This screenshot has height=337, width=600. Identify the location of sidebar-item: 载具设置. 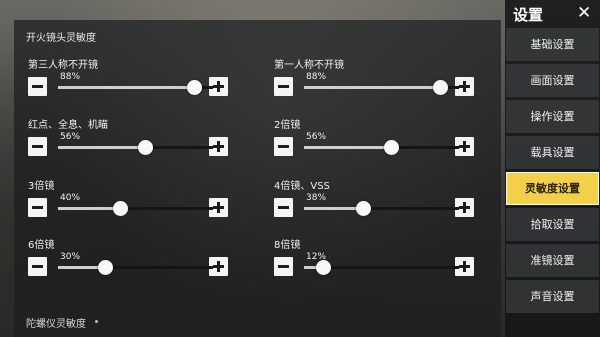
(552, 152).